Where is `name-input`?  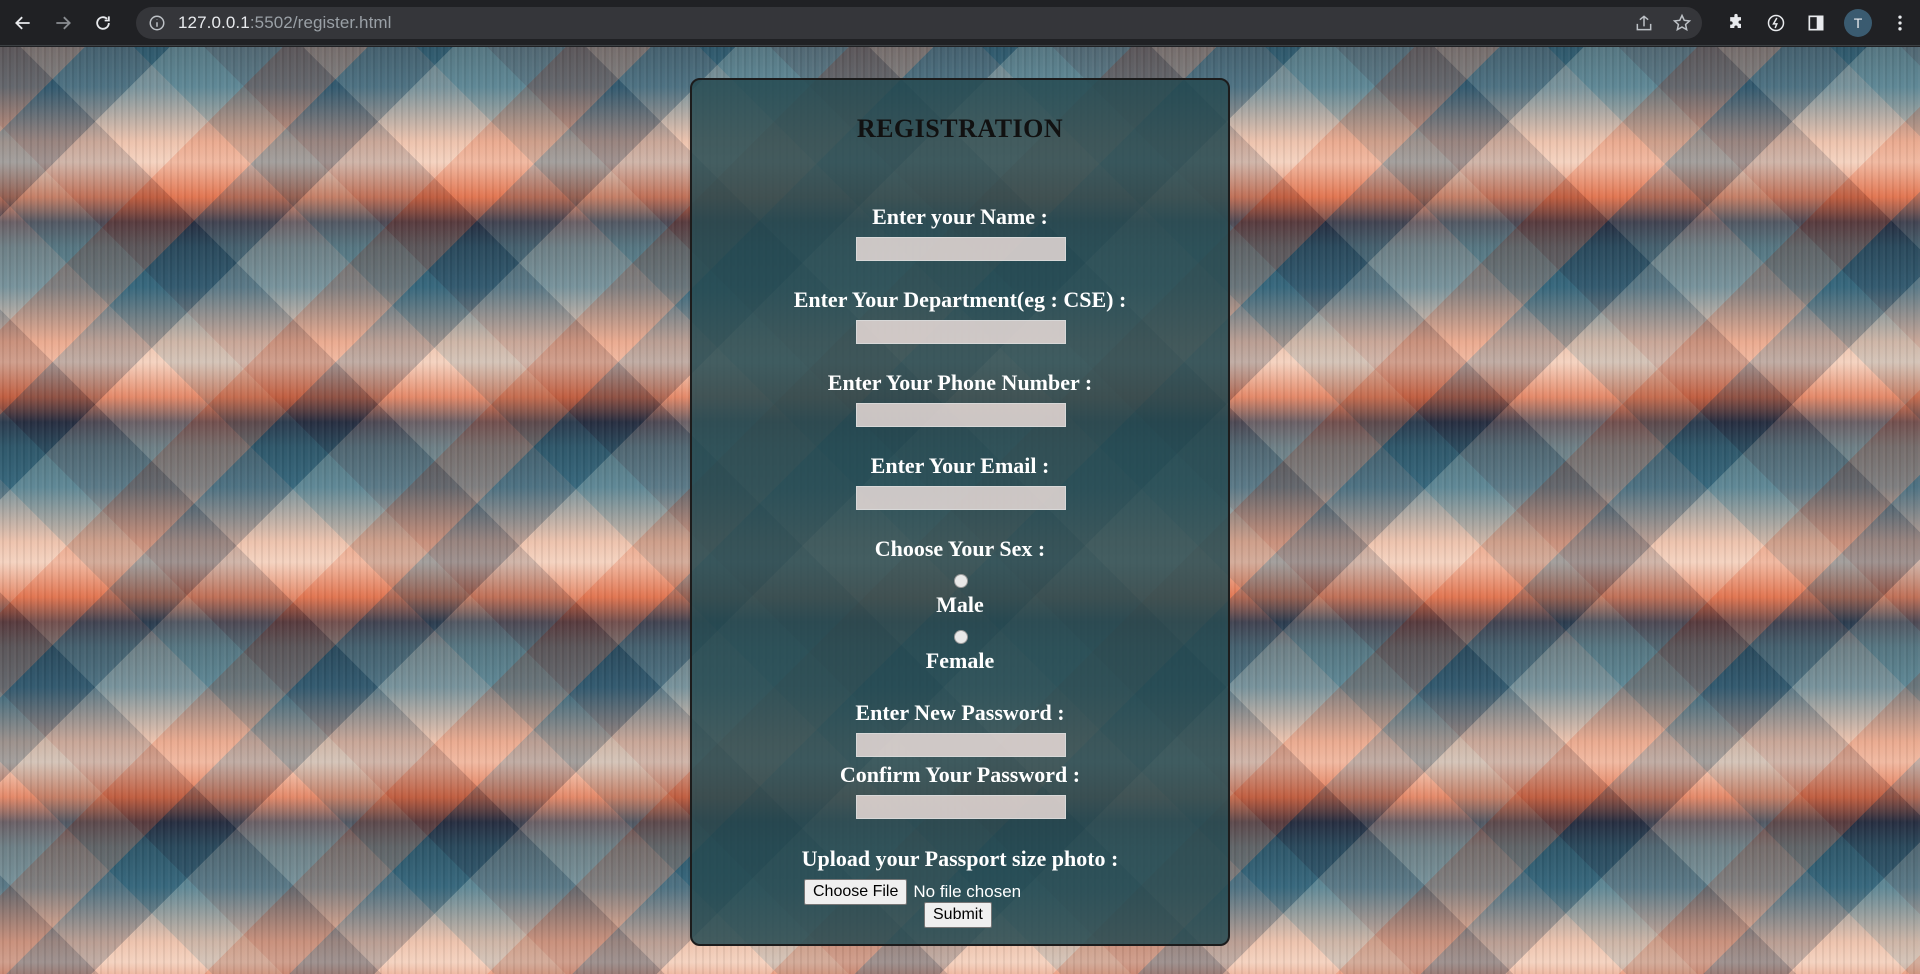 name-input is located at coordinates (961, 249).